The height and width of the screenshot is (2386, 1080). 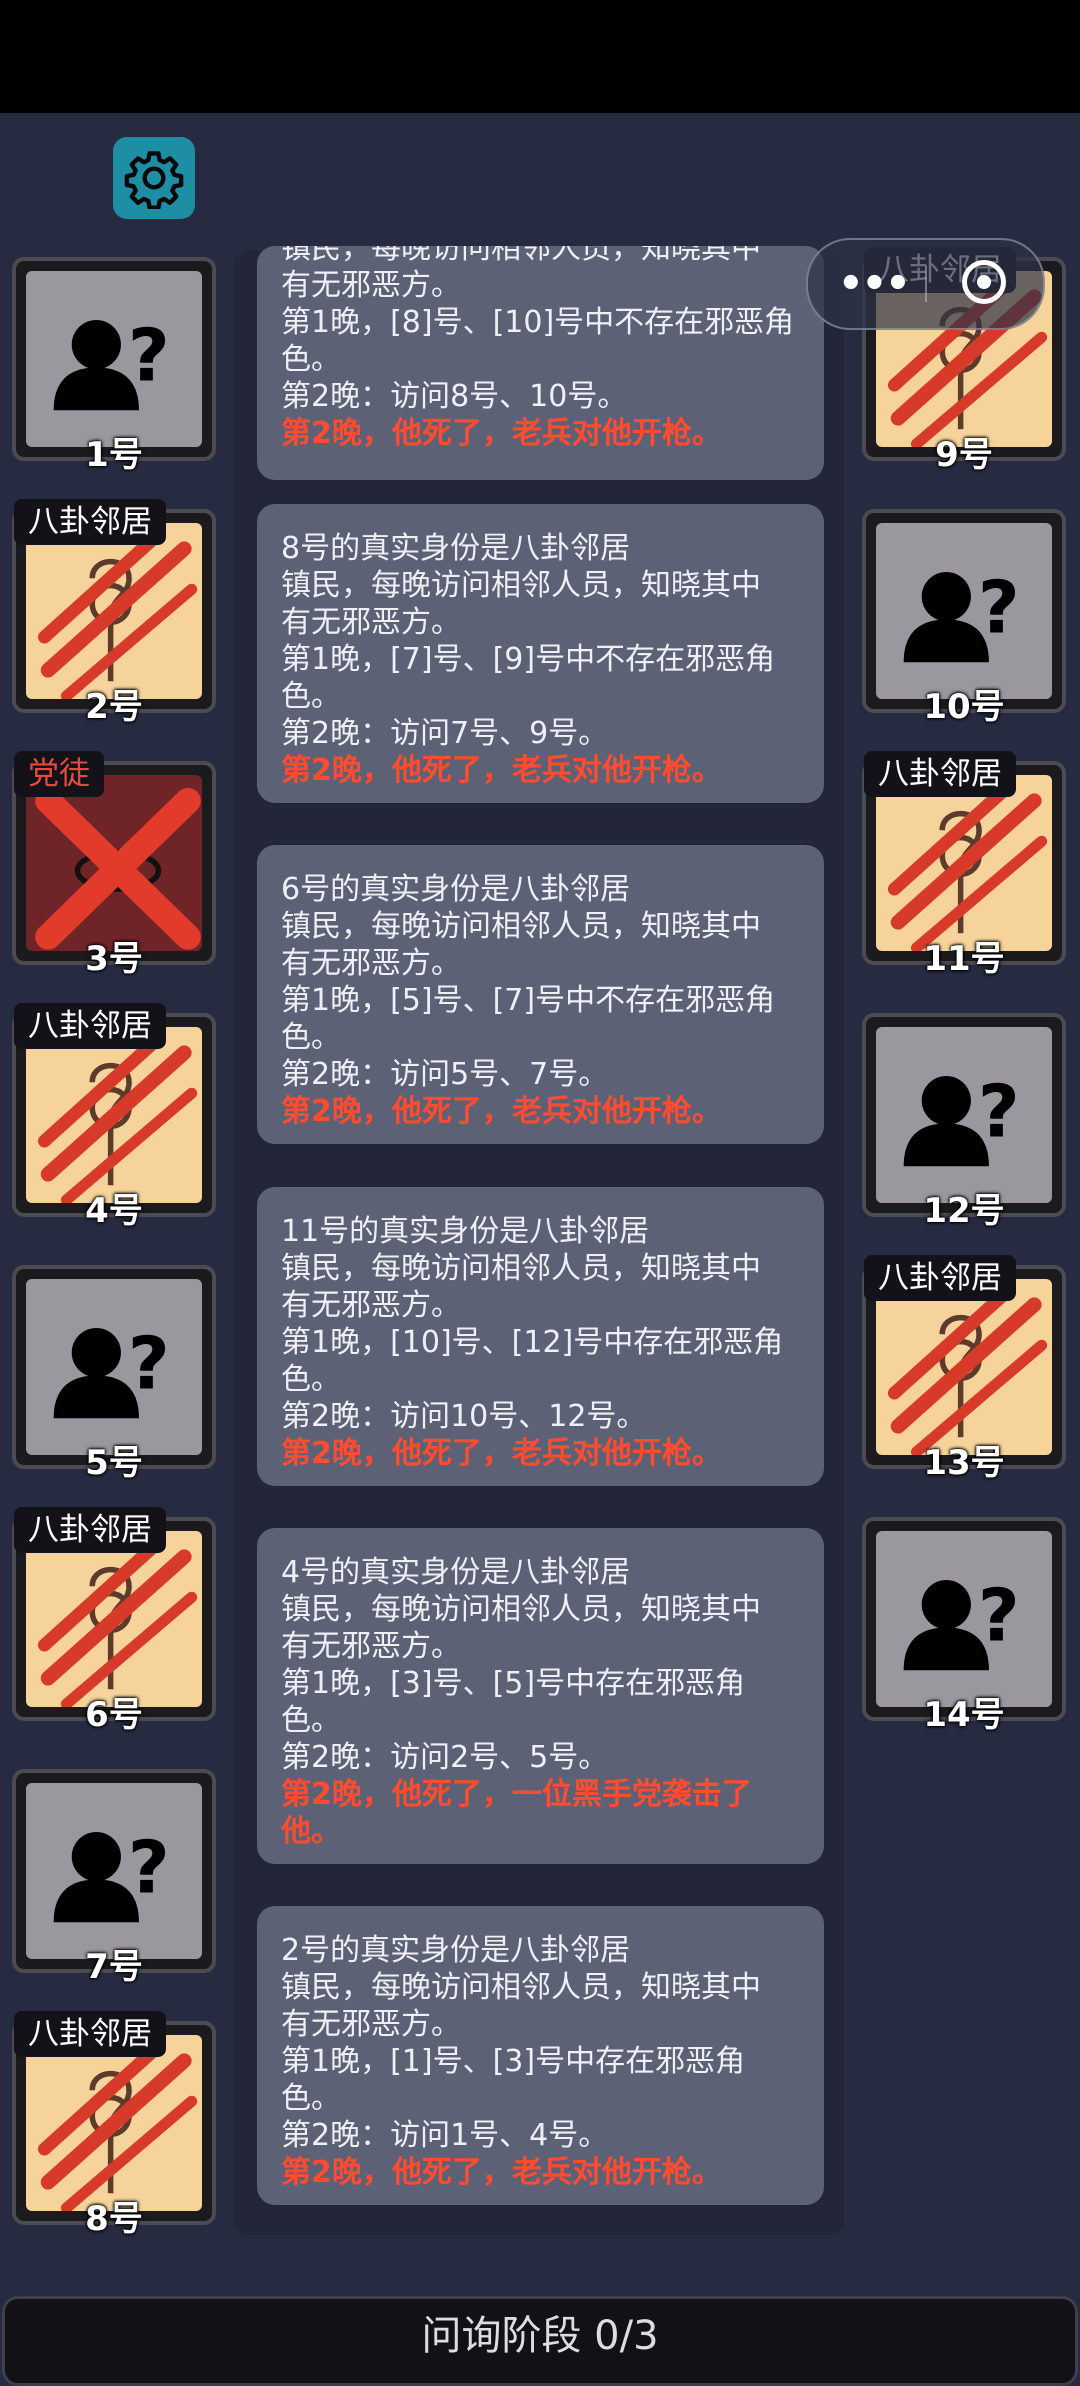 I want to click on log-line: 第1晚，[7]号、[9]号中不存在邪恶角, so click(x=528, y=659).